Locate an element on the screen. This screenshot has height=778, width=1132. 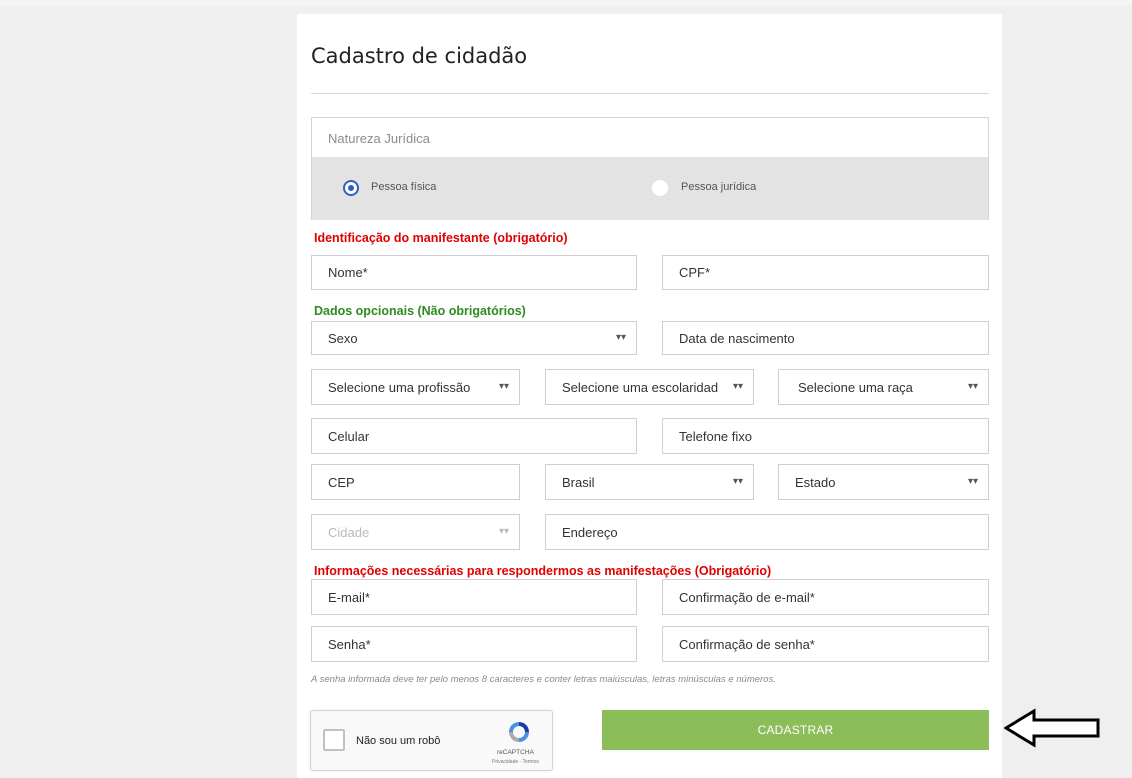
page-title: Cadastro de cidadão is located at coordinates (419, 56).